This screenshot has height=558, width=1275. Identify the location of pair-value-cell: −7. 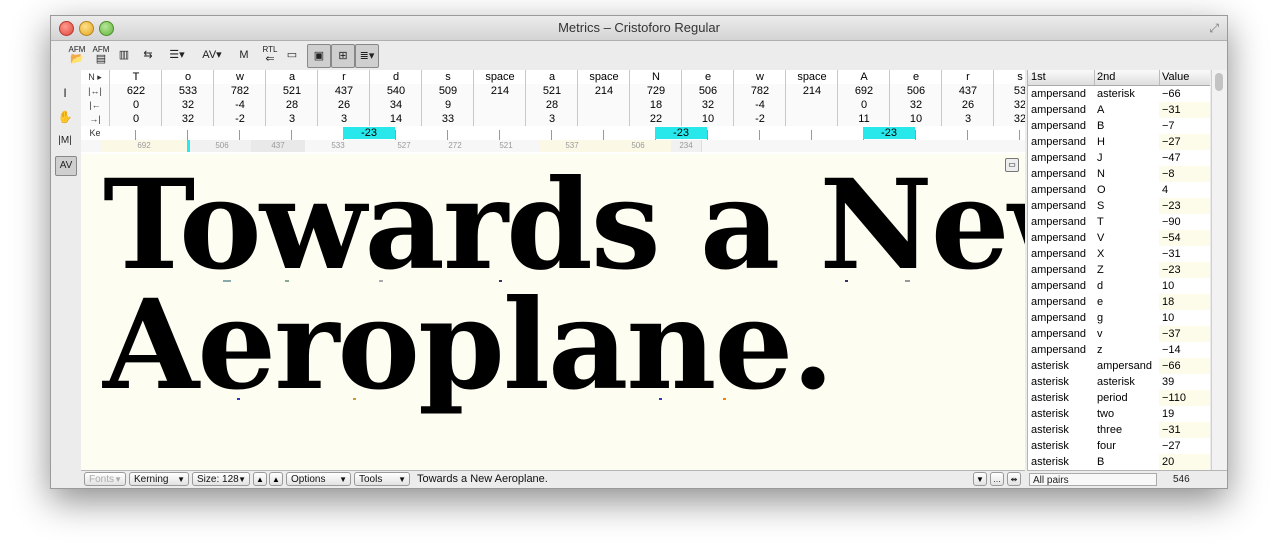
(1184, 126).